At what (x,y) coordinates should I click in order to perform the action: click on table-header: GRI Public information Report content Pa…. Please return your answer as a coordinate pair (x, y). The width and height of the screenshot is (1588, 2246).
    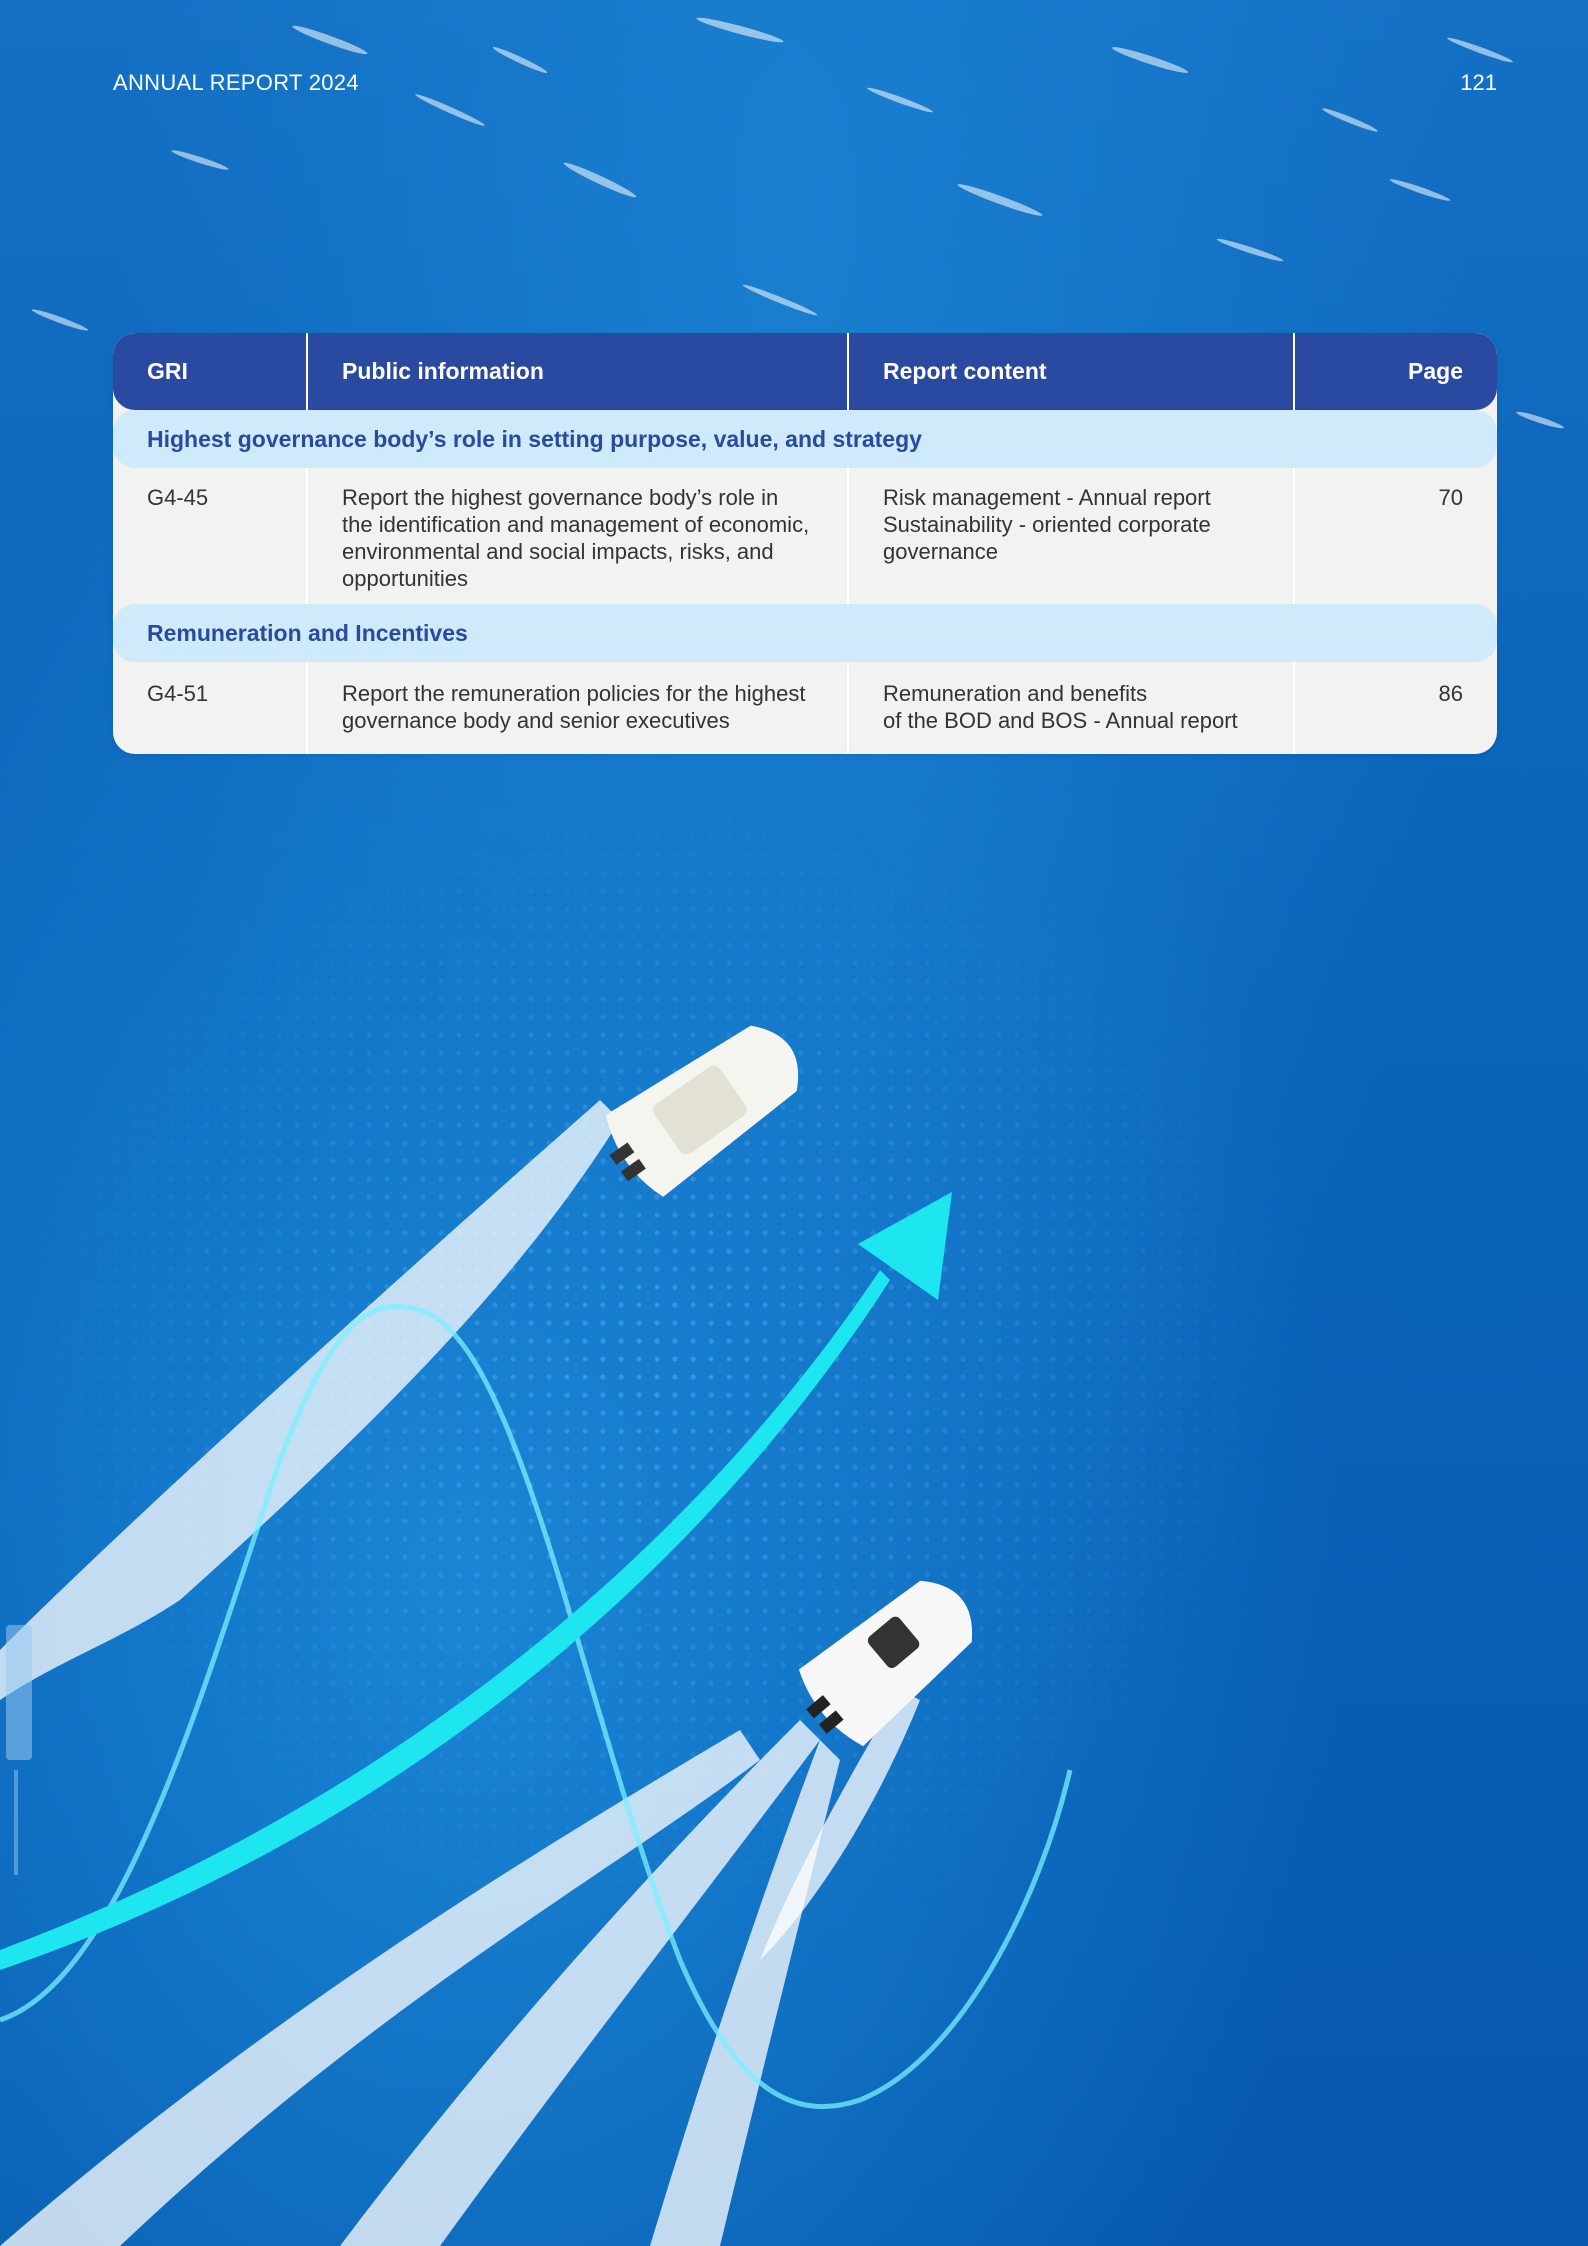
    Looking at the image, I should click on (805, 371).